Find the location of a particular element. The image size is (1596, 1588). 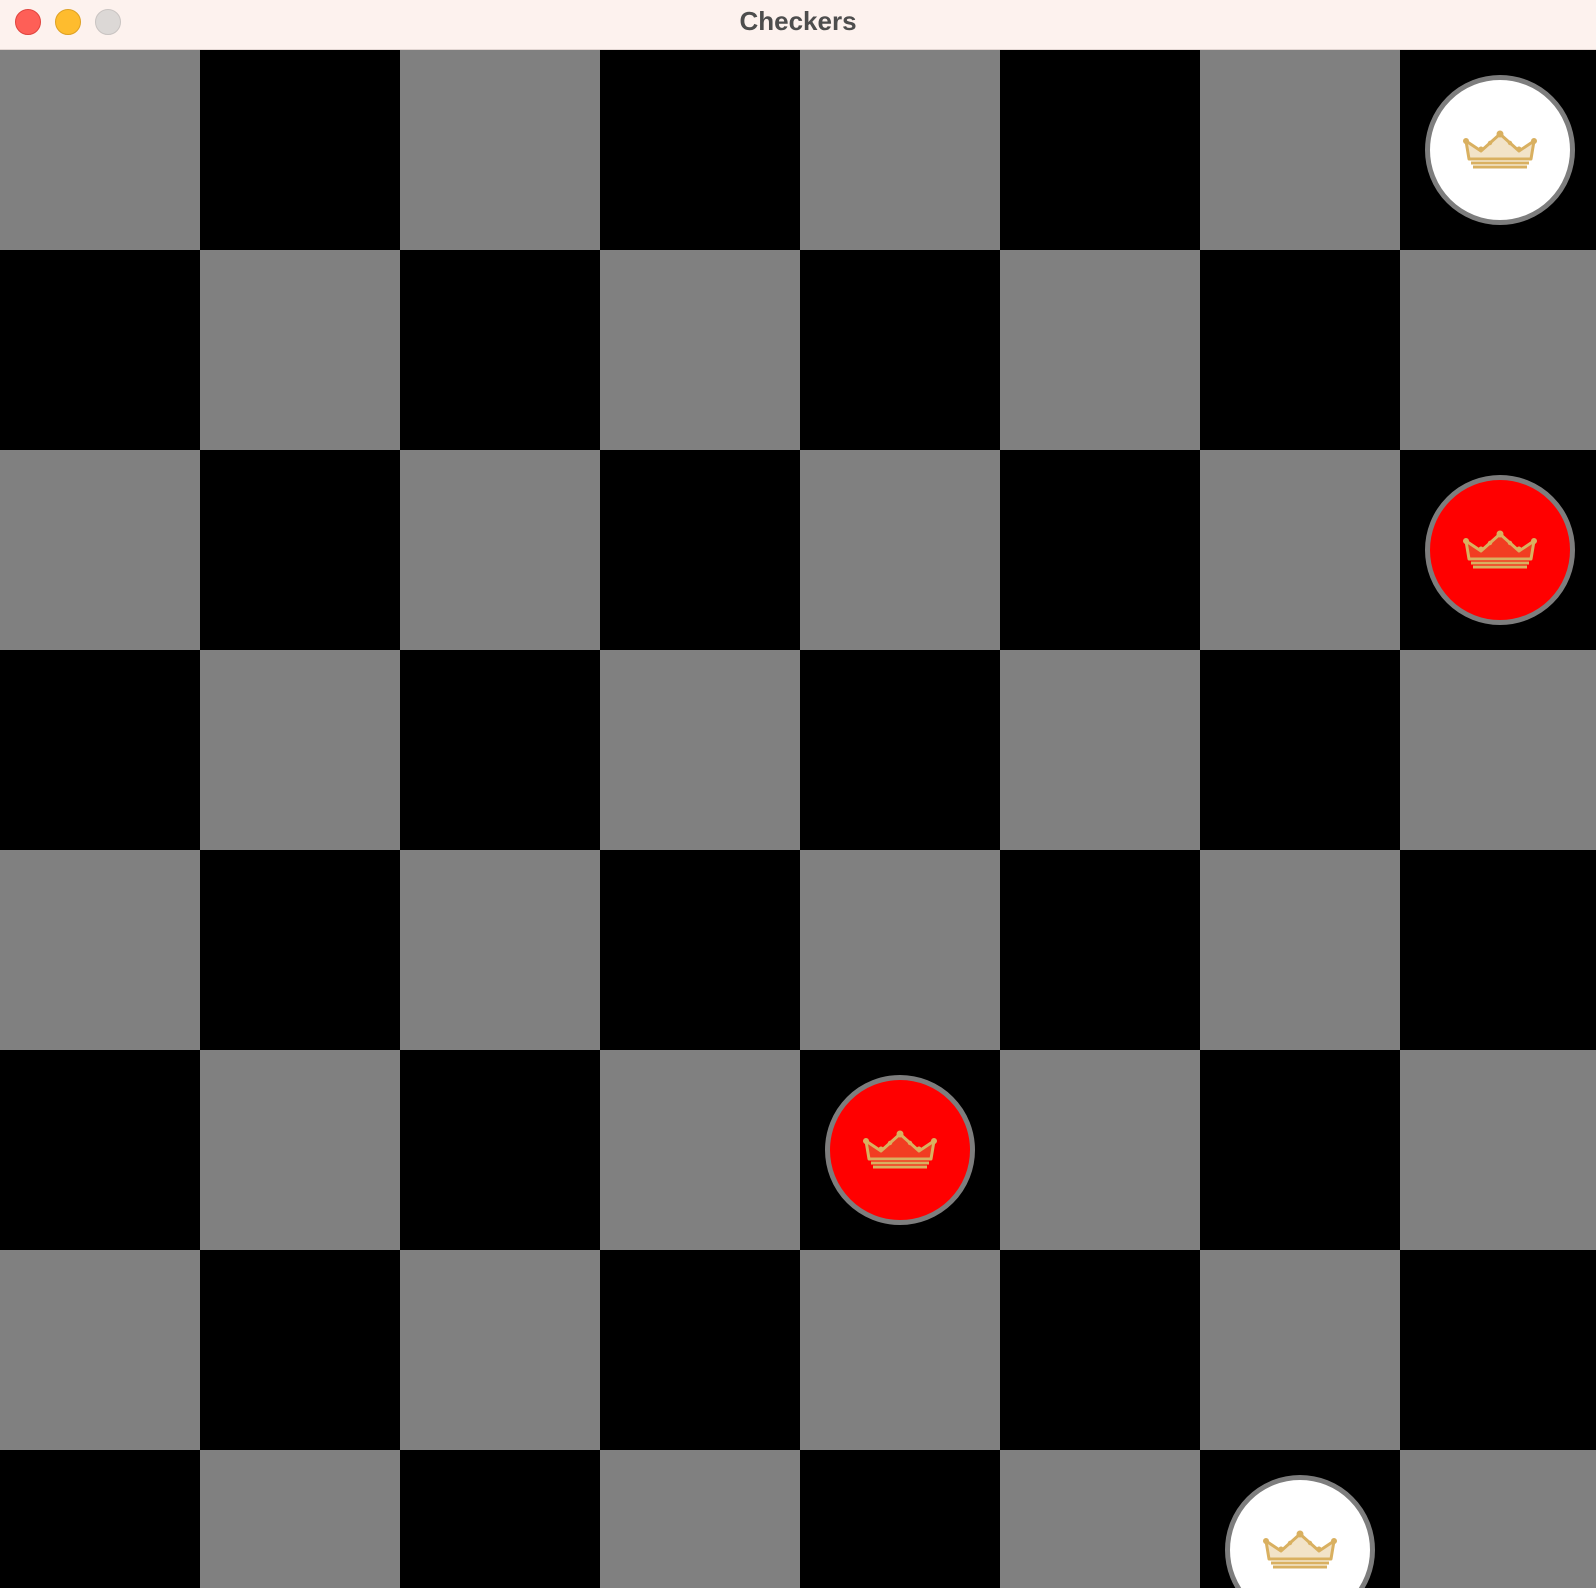

square-r0-c6 is located at coordinates (1300, 150).